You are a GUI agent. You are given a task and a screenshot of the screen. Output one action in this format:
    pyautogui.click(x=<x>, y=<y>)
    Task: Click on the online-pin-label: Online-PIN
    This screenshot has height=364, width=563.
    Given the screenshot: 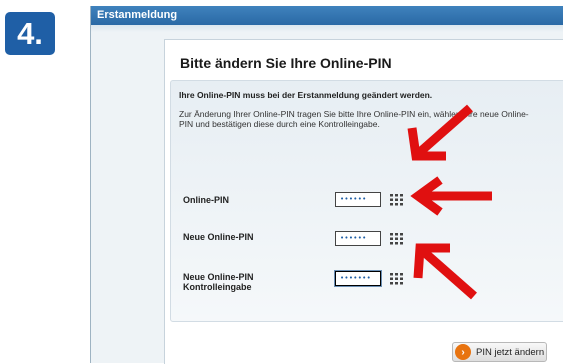 What is the action you would take?
    pyautogui.click(x=206, y=200)
    